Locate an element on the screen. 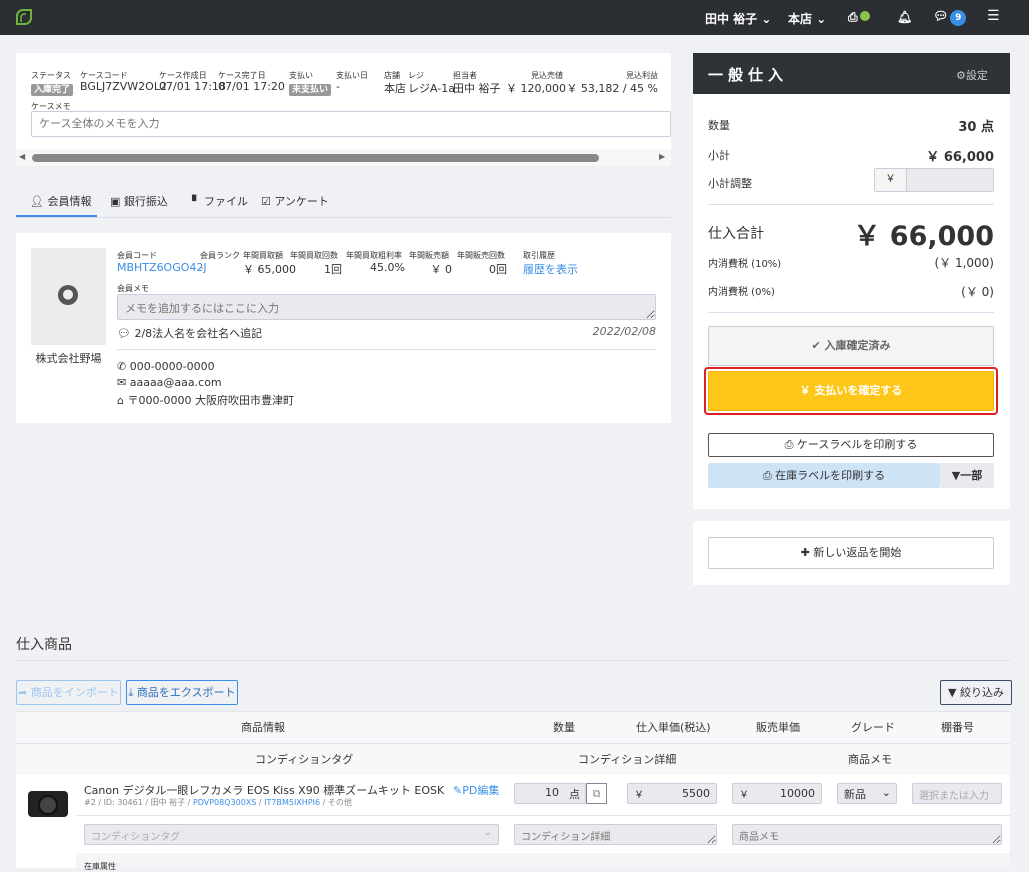 This screenshot has height=872, width=1029. printer-status: ⎙ is located at coordinates (859, 17).